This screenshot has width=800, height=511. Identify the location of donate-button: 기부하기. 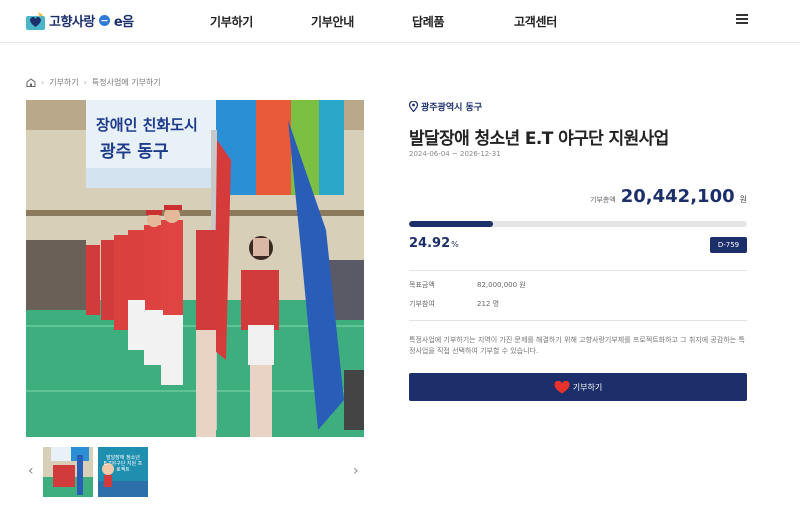
(578, 387).